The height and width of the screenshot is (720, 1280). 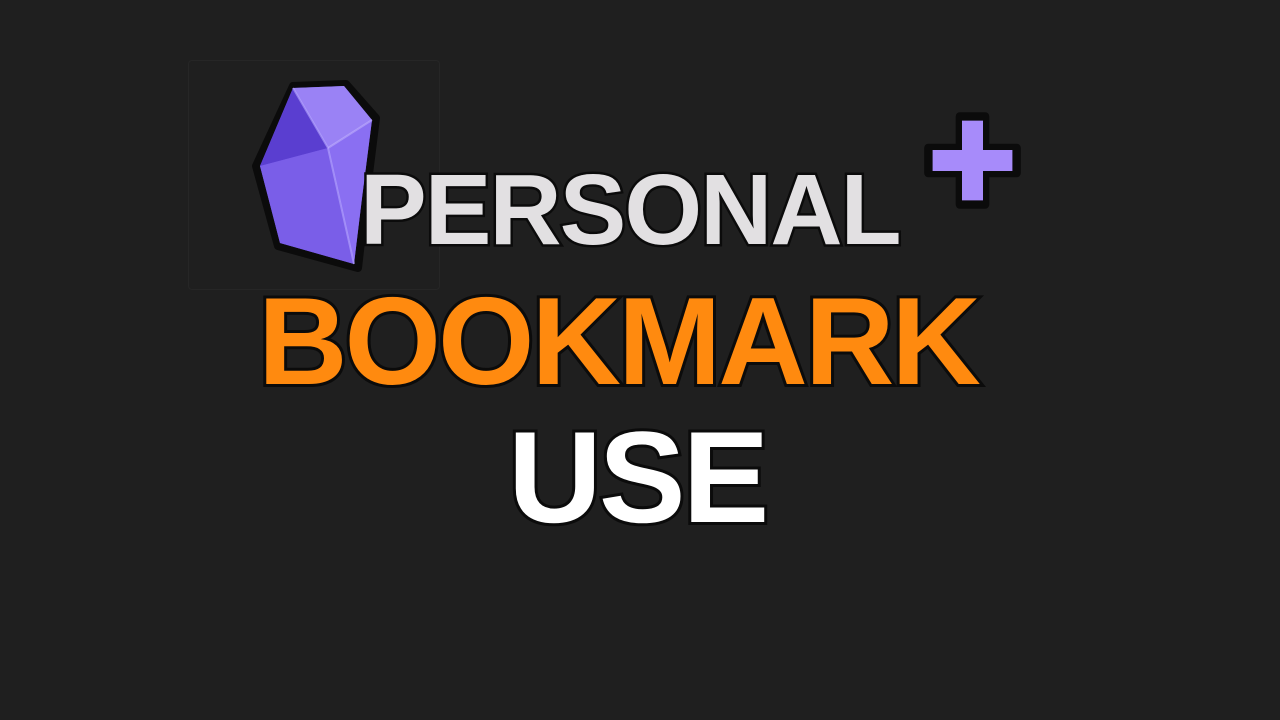 What do you see at coordinates (631, 210) in the screenshot?
I see `headline-line-personal: PERSONAL` at bounding box center [631, 210].